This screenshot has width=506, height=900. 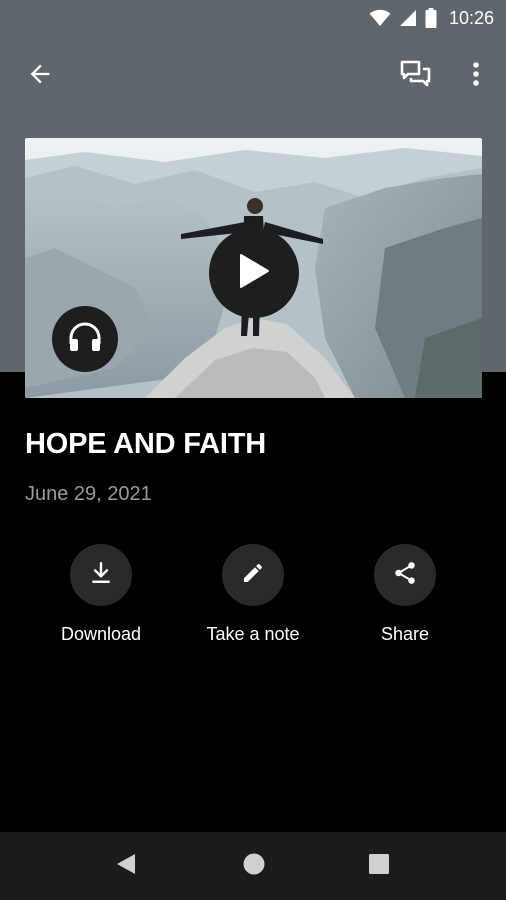 I want to click on headphones-icon, so click(x=85, y=339).